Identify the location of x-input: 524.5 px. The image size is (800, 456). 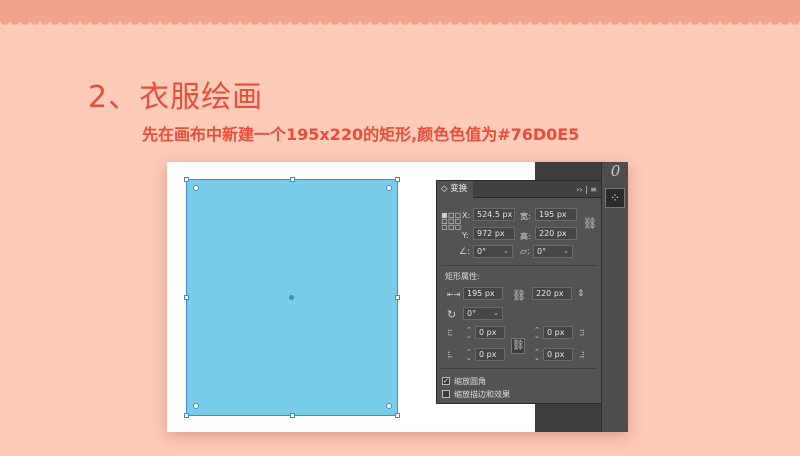
(494, 214).